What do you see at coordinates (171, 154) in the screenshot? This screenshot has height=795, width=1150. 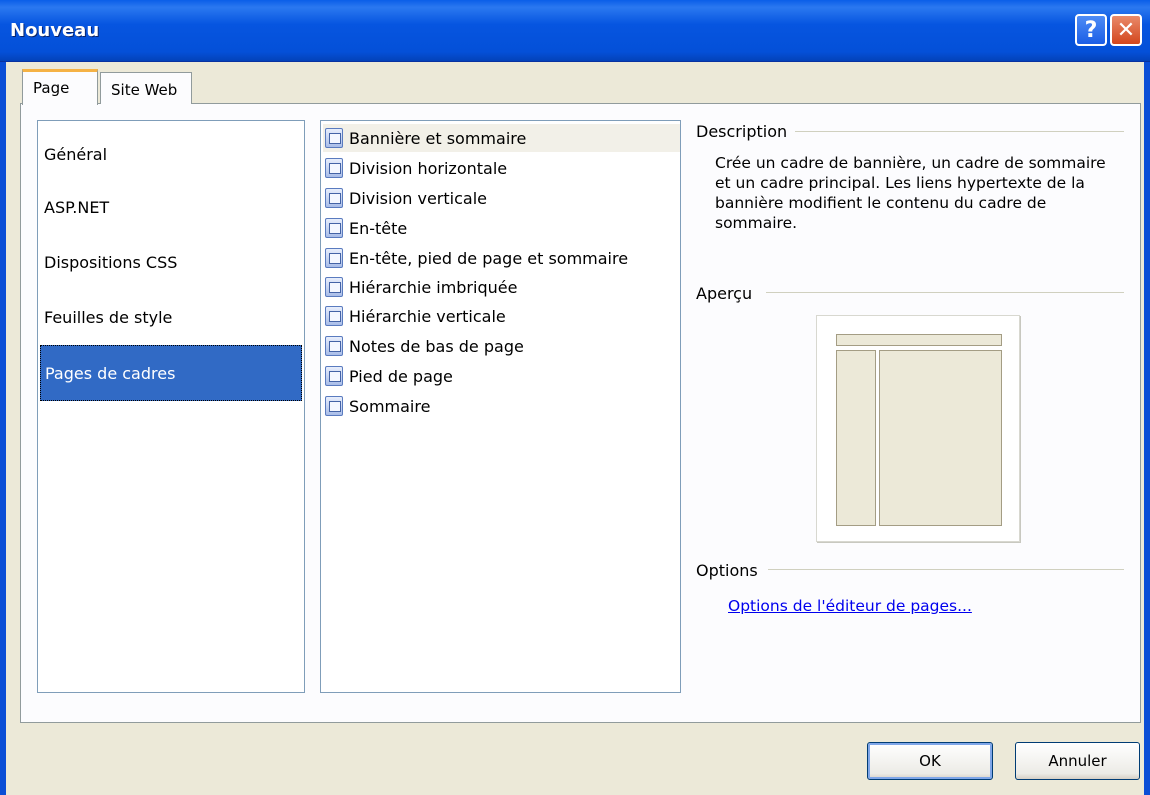 I see `category-item-general: Général` at bounding box center [171, 154].